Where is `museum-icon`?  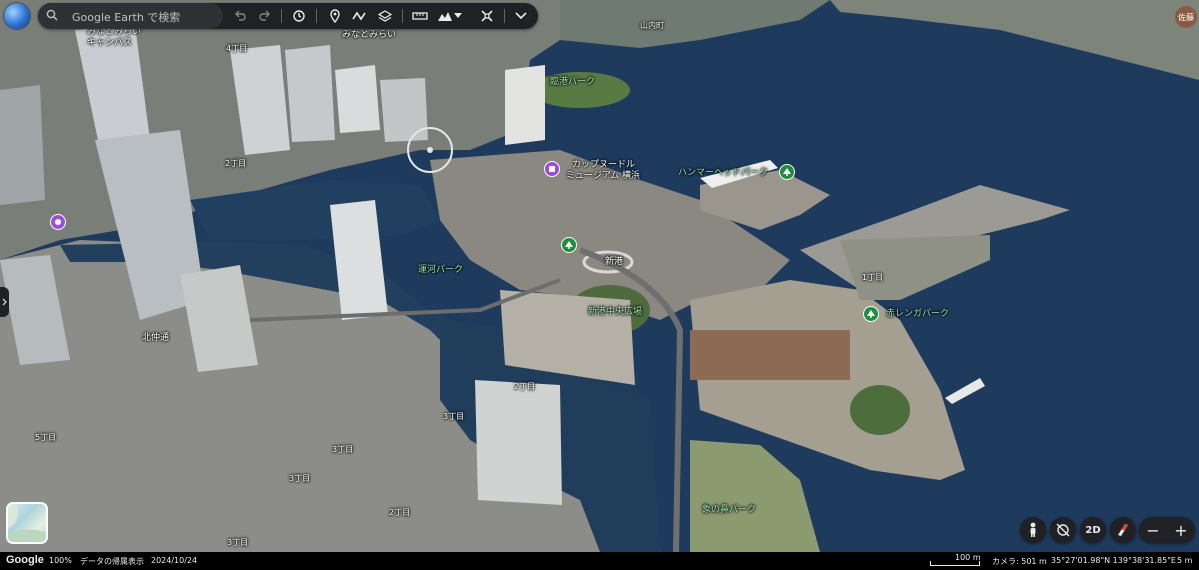 museum-icon is located at coordinates (552, 169).